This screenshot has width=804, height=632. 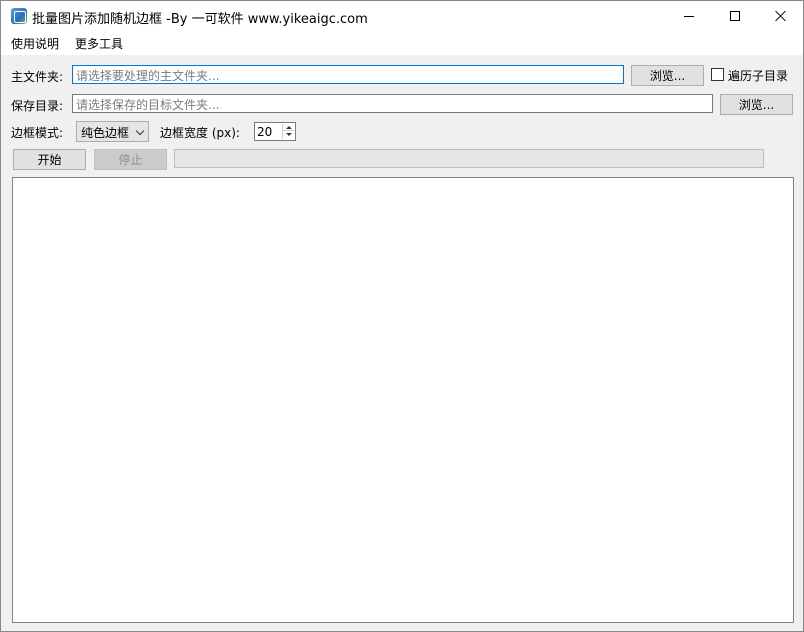 What do you see at coordinates (140, 131) in the screenshot?
I see `chevron-down-icon` at bounding box center [140, 131].